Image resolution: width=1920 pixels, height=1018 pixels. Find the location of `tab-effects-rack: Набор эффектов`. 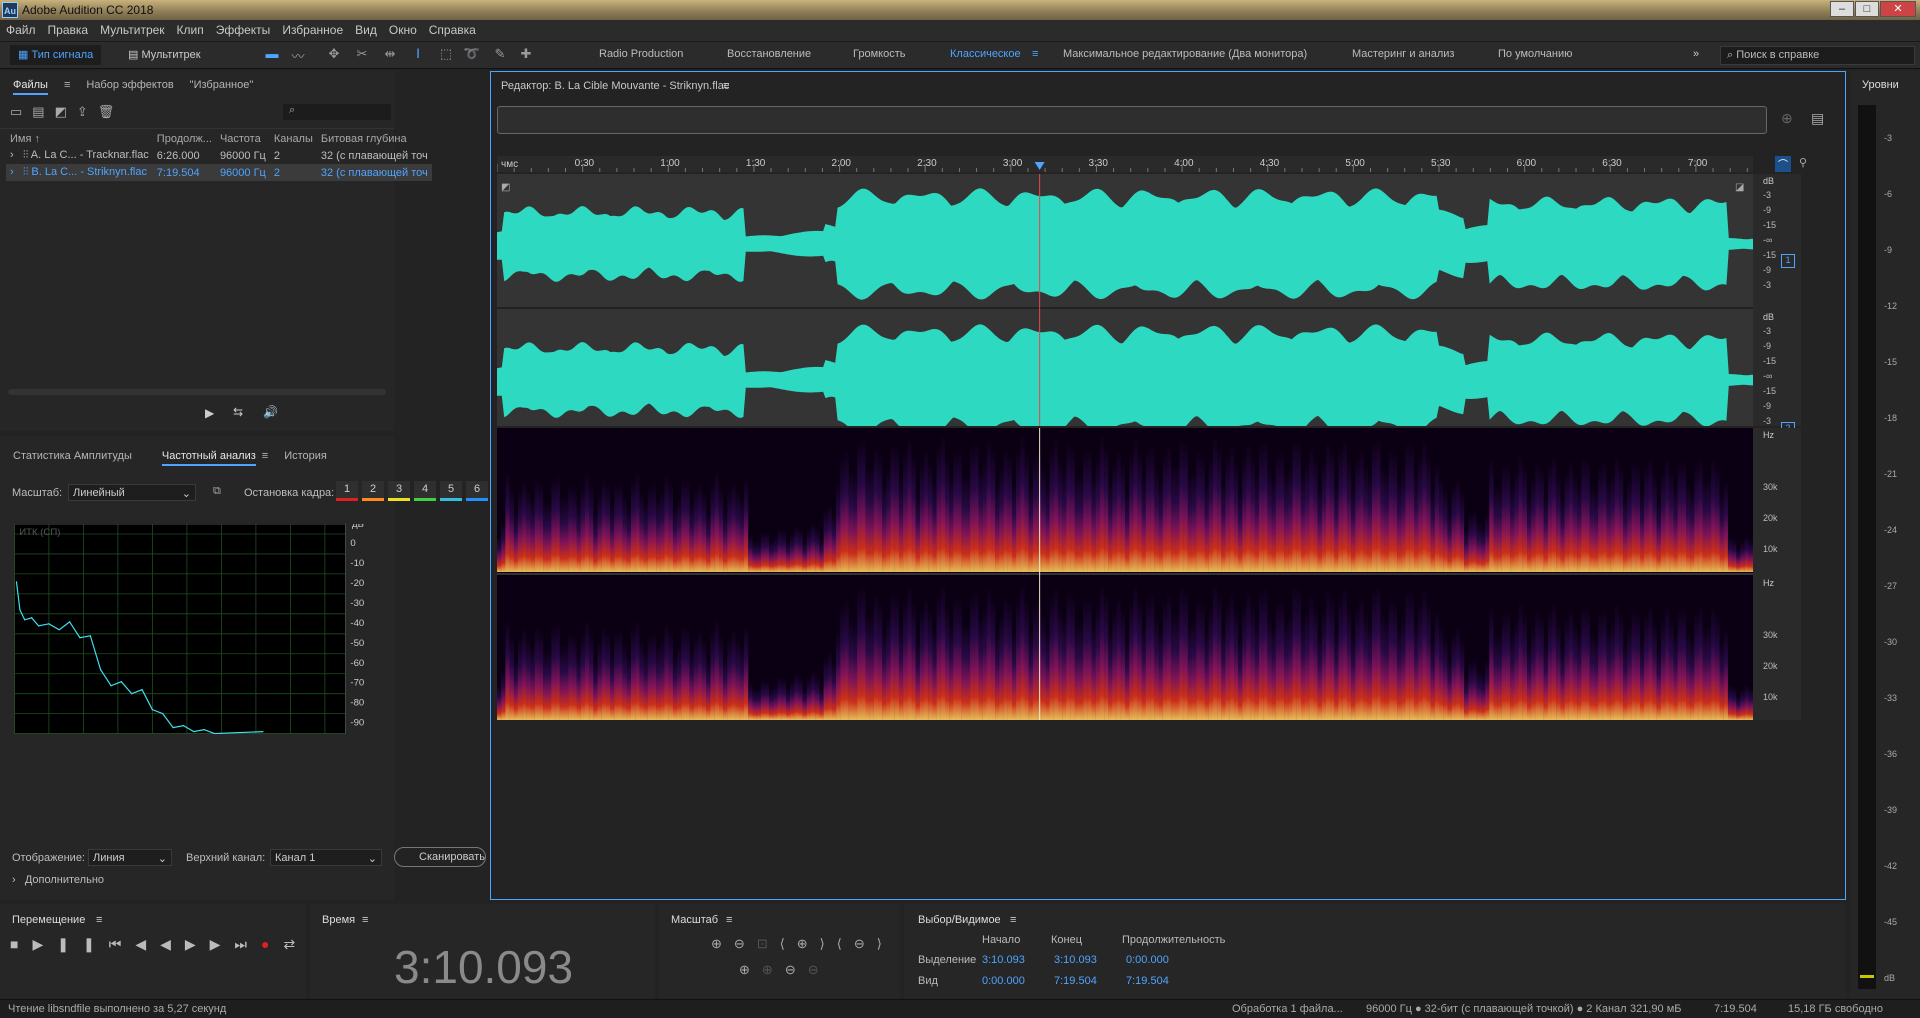

tab-effects-rack: Набор эффектов is located at coordinates (129, 85).